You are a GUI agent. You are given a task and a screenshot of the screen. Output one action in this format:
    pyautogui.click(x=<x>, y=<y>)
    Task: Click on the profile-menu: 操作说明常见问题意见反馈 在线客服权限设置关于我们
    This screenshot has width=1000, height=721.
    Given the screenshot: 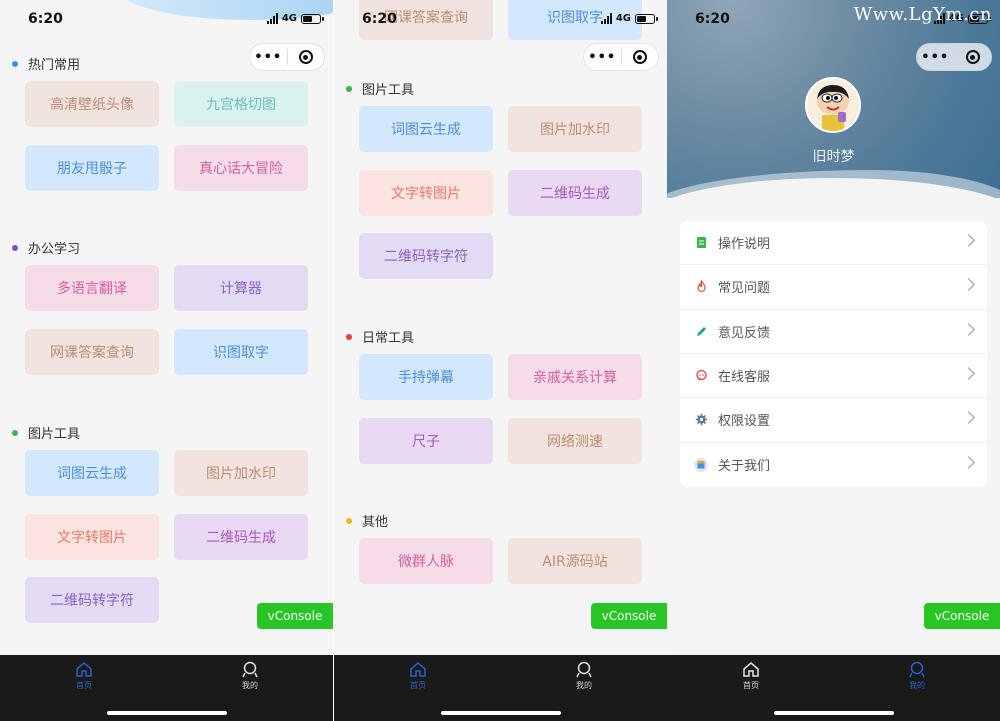 What is the action you would take?
    pyautogui.click(x=833, y=354)
    